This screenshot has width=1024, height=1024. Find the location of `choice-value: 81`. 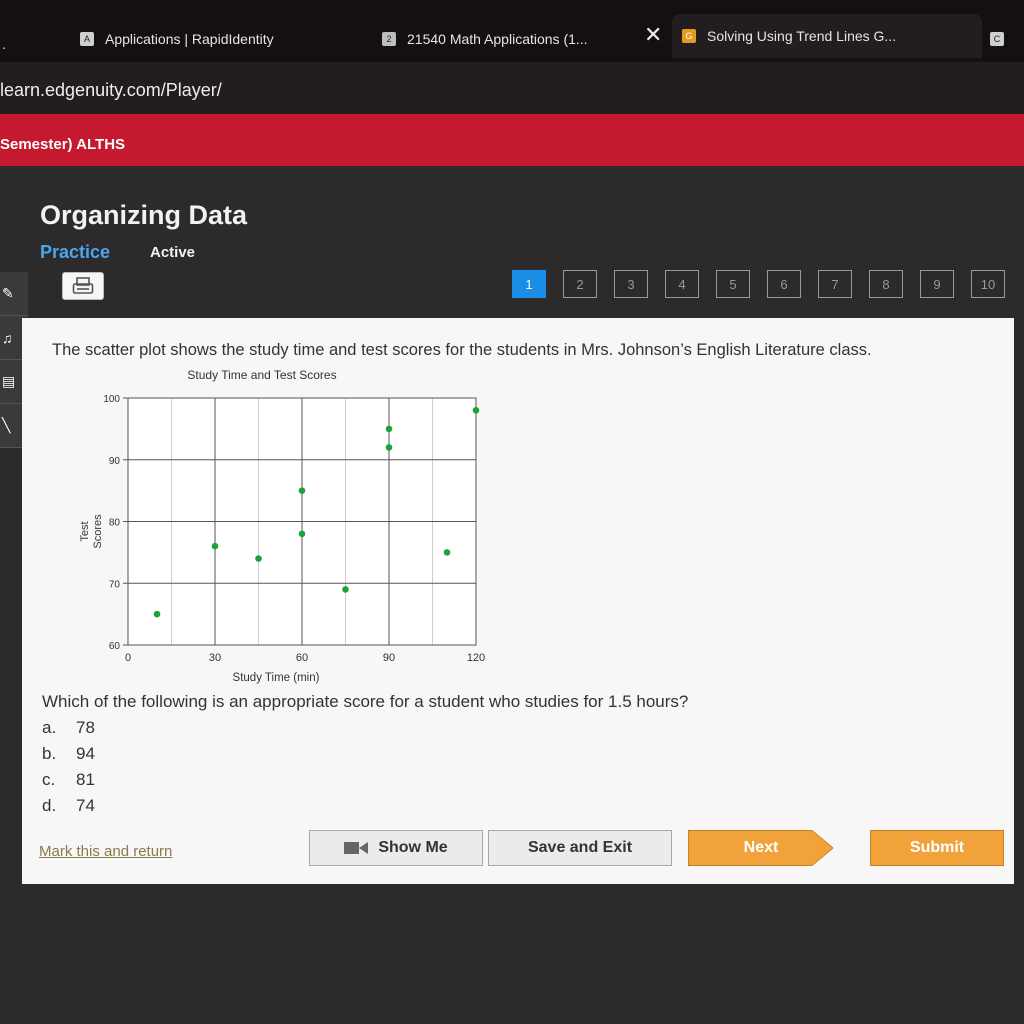

choice-value: 81 is located at coordinates (85, 779).